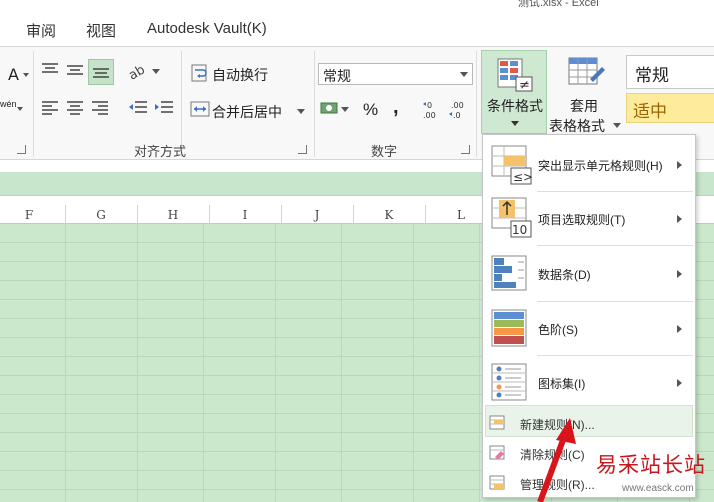 Image resolution: width=714 pixels, height=502 pixels. I want to click on manage-rules-icon, so click(497, 482).